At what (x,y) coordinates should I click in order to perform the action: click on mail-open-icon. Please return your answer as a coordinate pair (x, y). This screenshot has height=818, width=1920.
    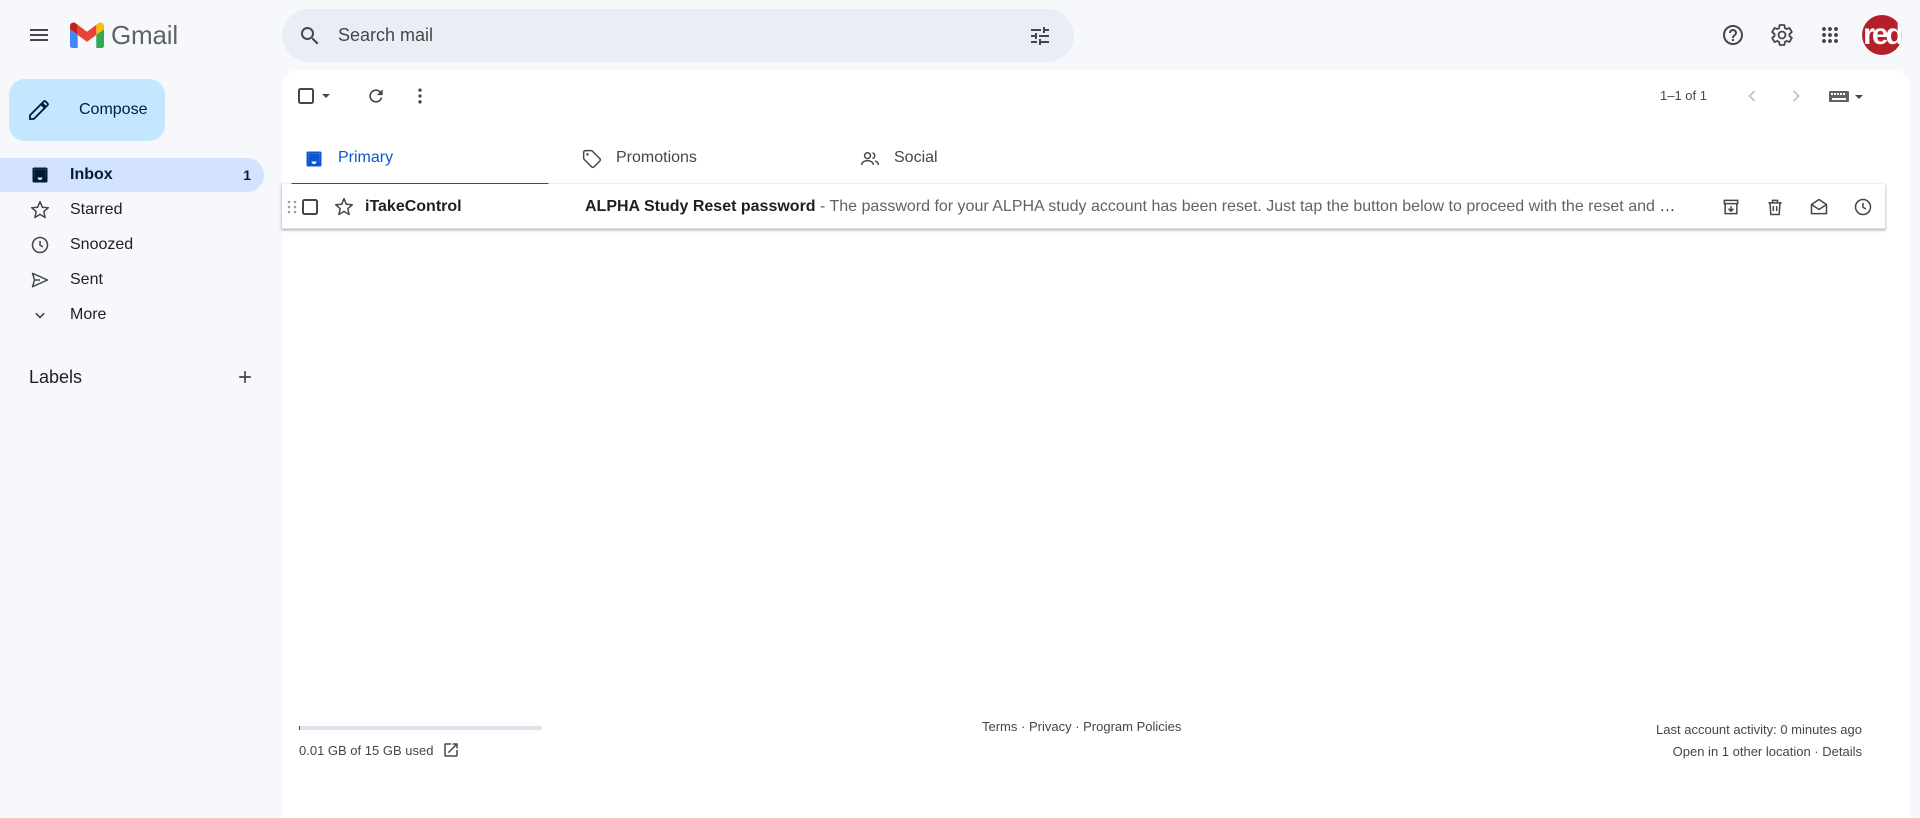
    Looking at the image, I should click on (1819, 206).